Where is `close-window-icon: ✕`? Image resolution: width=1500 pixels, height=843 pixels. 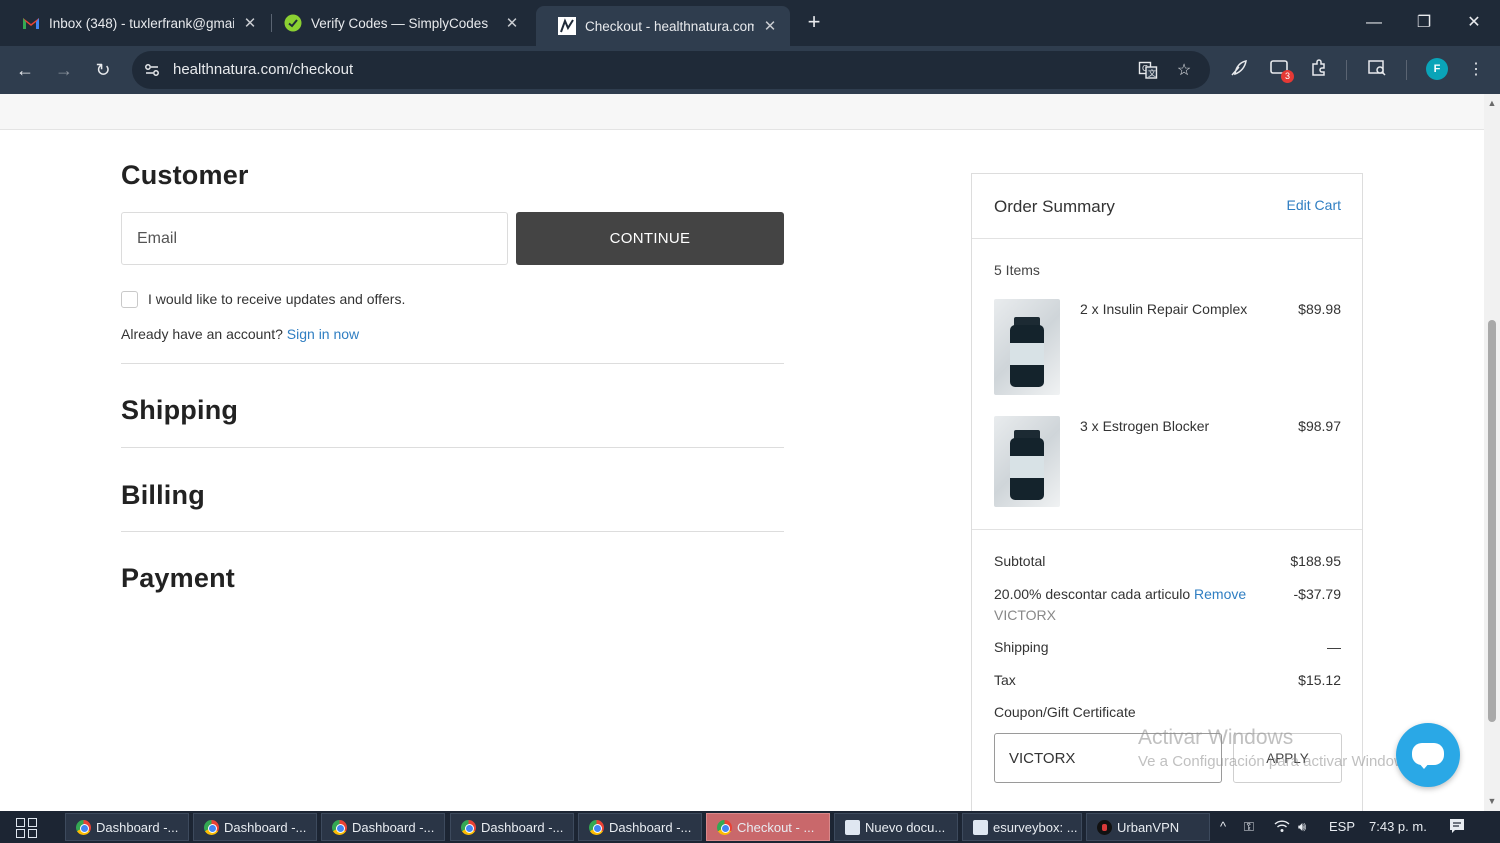
close-window-icon: ✕ is located at coordinates (1474, 23).